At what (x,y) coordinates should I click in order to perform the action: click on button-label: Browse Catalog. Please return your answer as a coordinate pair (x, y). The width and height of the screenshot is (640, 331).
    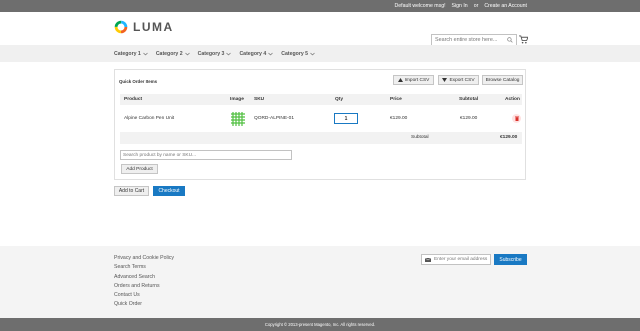
    Looking at the image, I should click on (502, 80).